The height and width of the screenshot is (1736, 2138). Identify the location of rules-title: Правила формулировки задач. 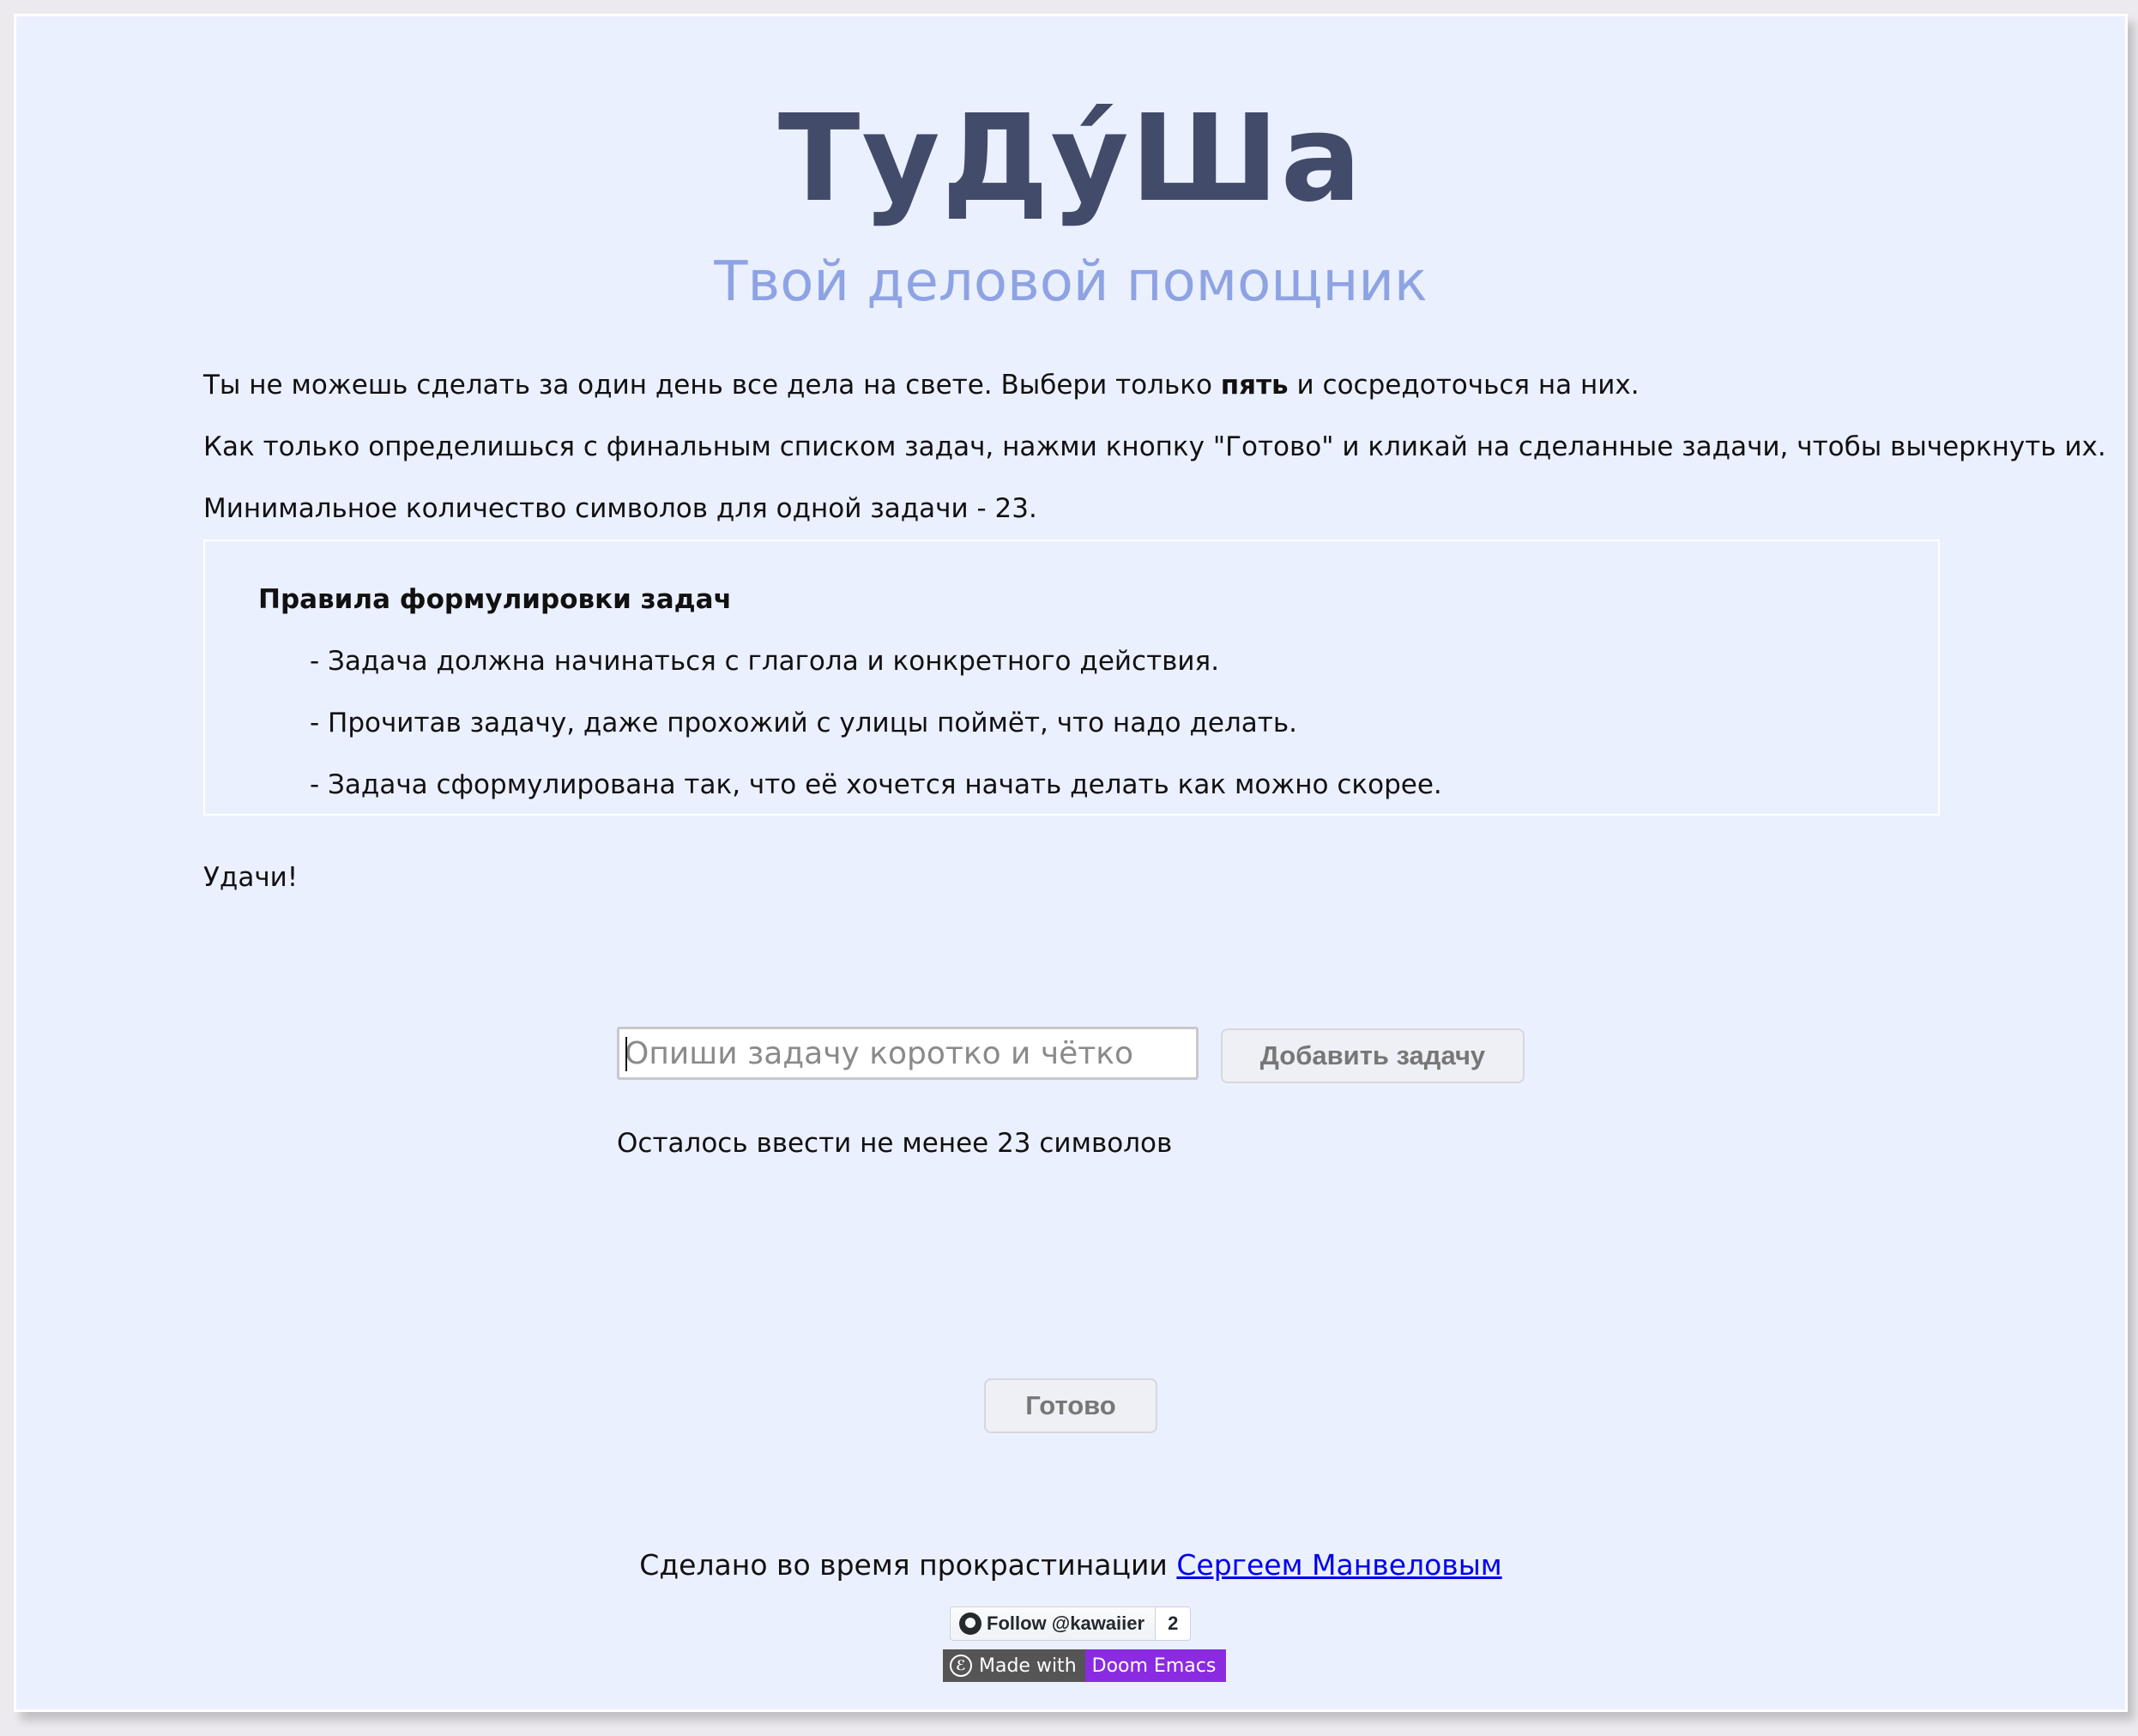
(495, 599).